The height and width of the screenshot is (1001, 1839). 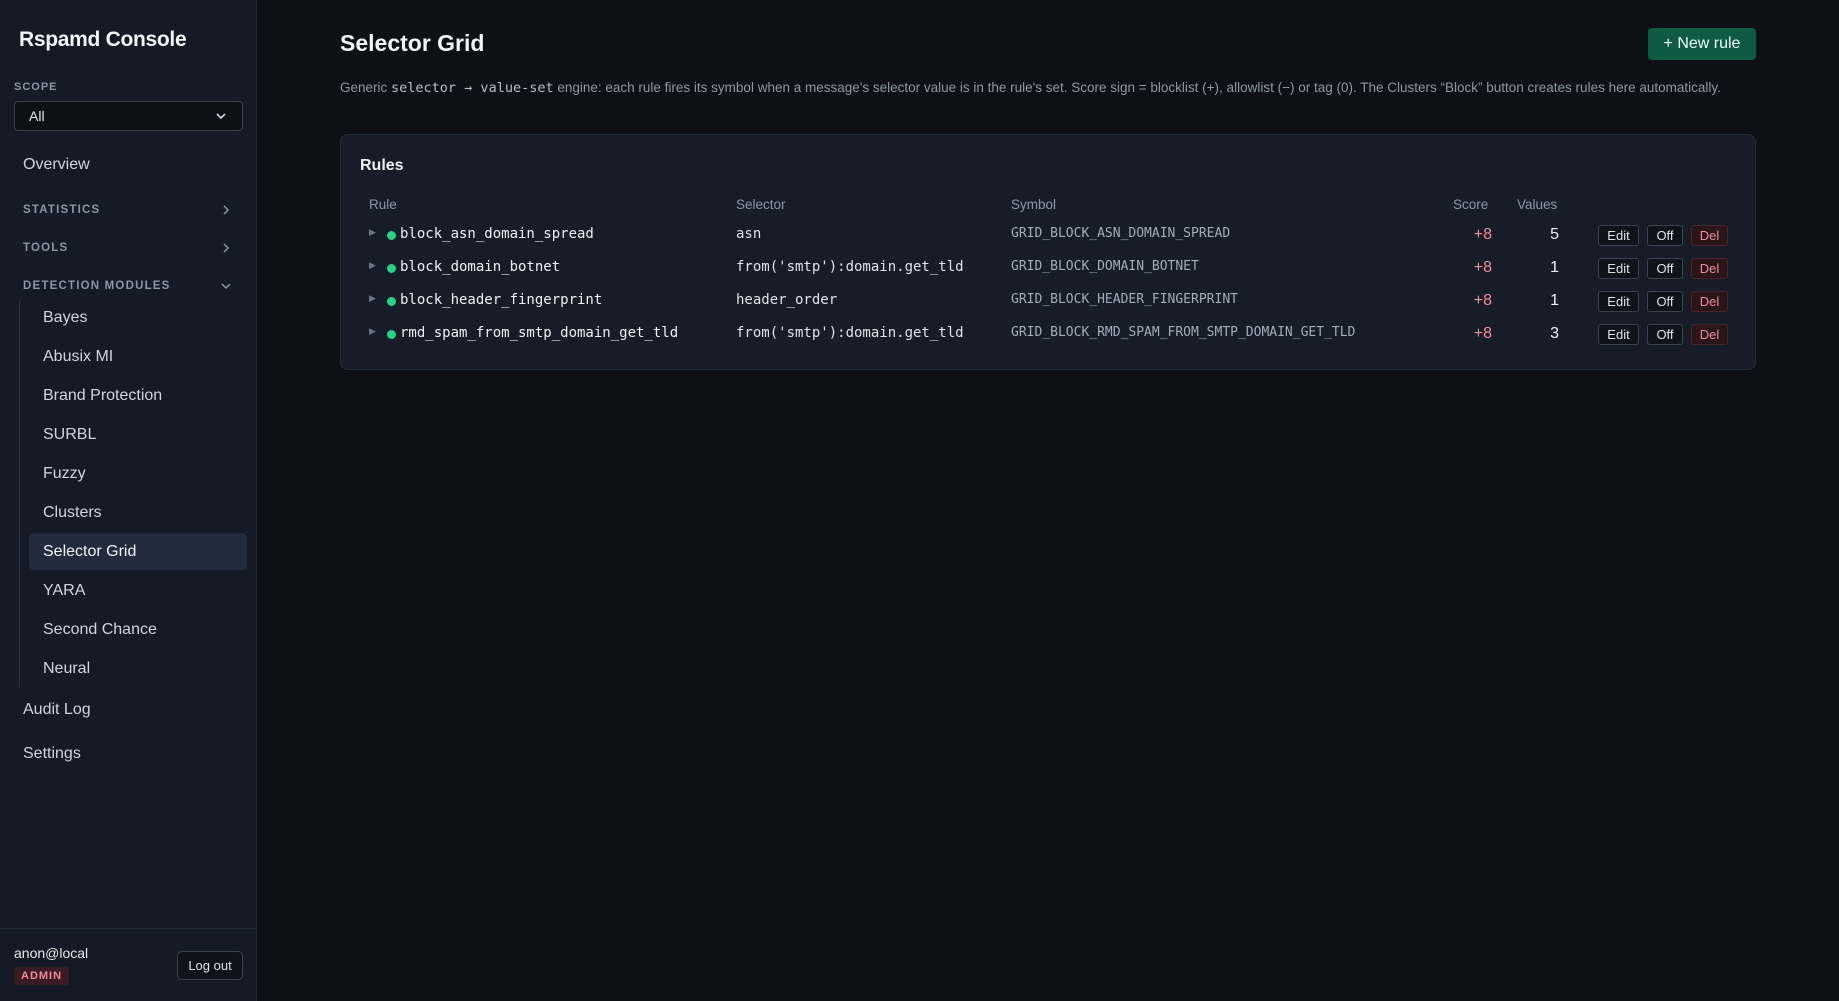 What do you see at coordinates (138, 590) in the screenshot?
I see `sidebar-item-yara: YARA` at bounding box center [138, 590].